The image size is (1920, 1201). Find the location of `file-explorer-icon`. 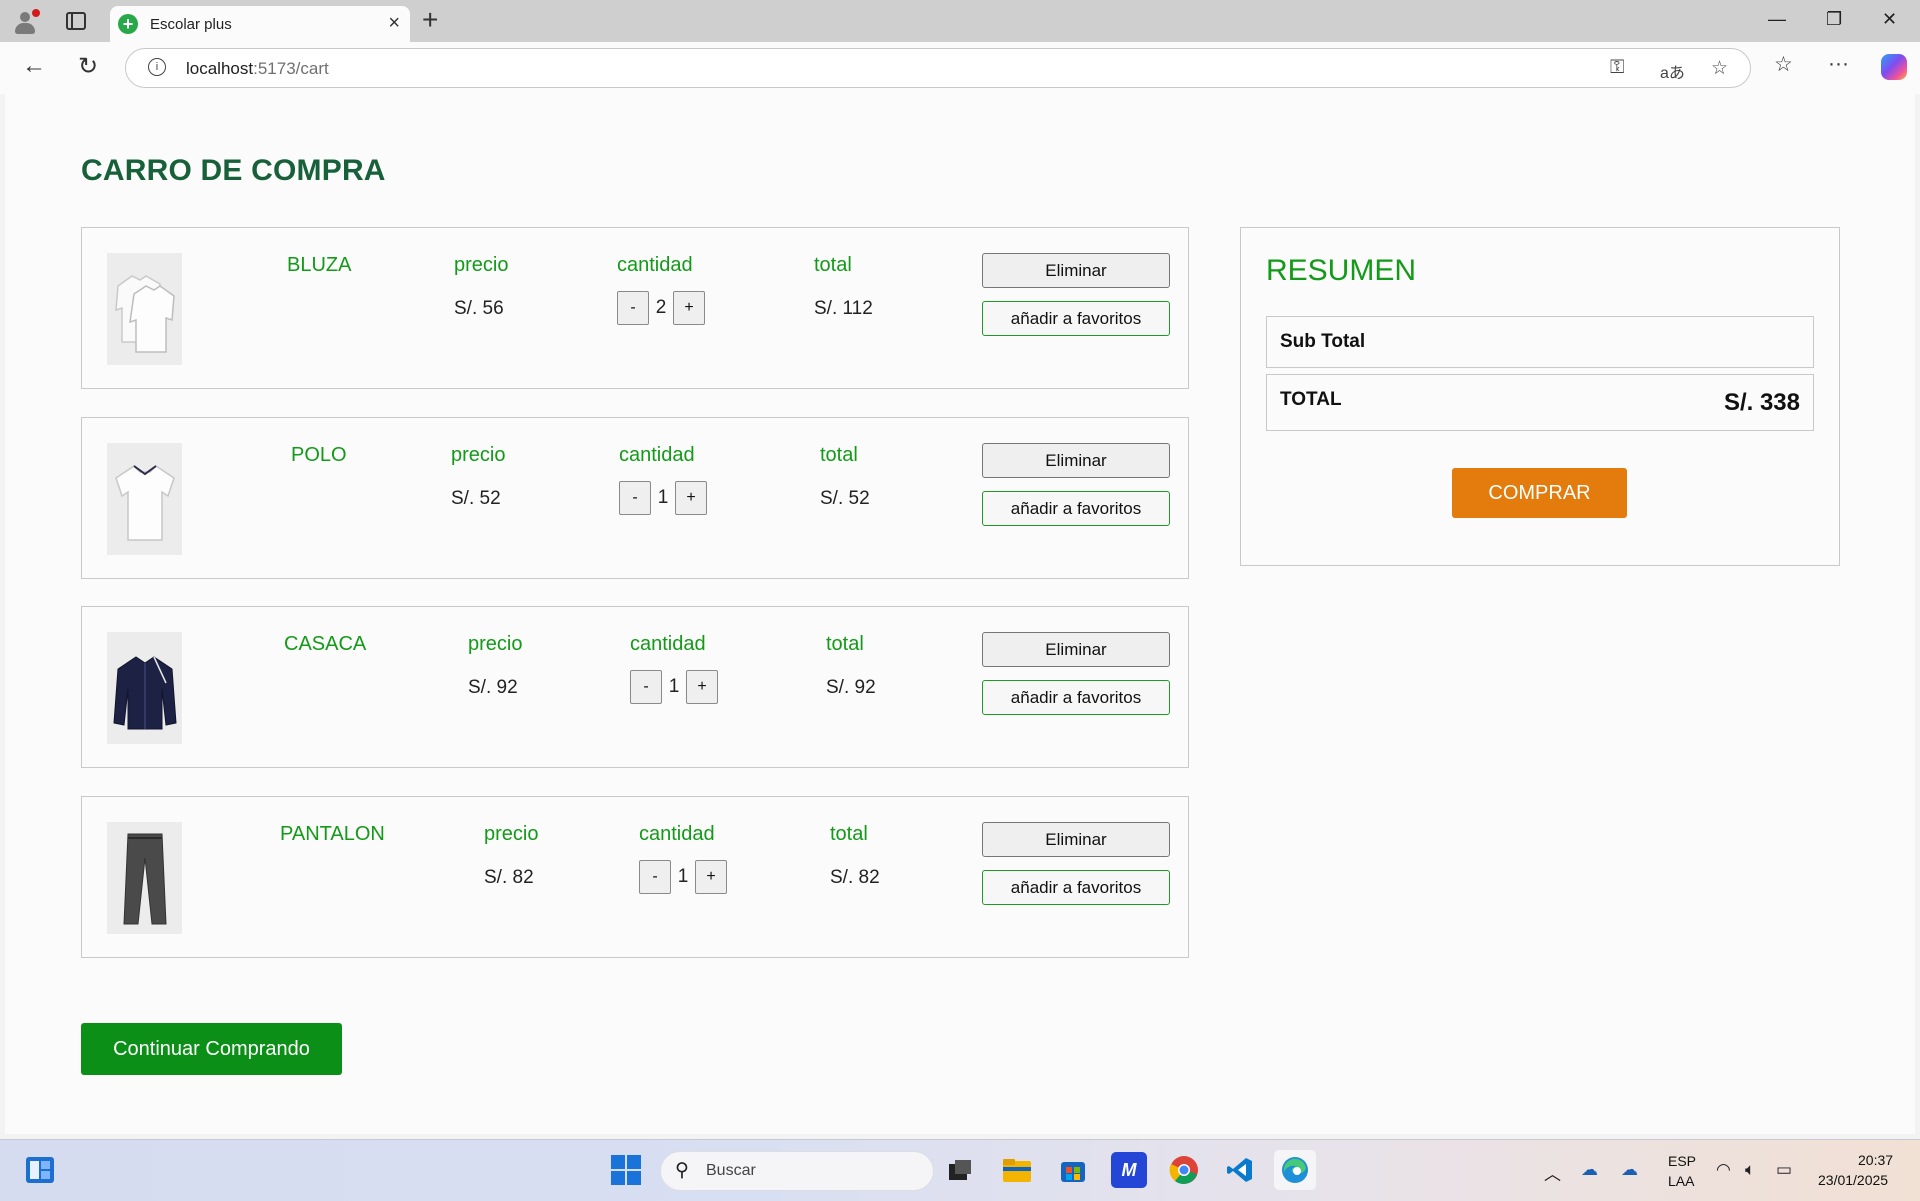

file-explorer-icon is located at coordinates (1017, 1170).